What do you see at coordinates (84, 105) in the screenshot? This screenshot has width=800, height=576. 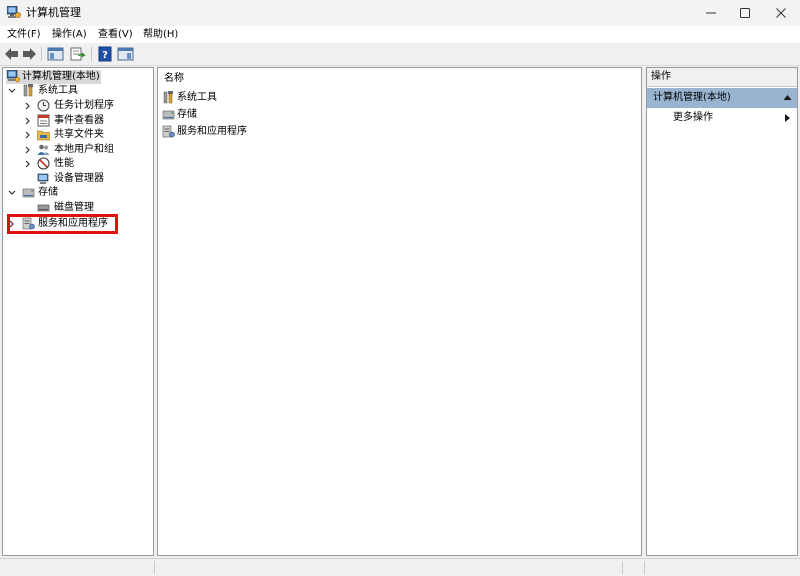 I see `tree-item-label: 任务计划程序` at bounding box center [84, 105].